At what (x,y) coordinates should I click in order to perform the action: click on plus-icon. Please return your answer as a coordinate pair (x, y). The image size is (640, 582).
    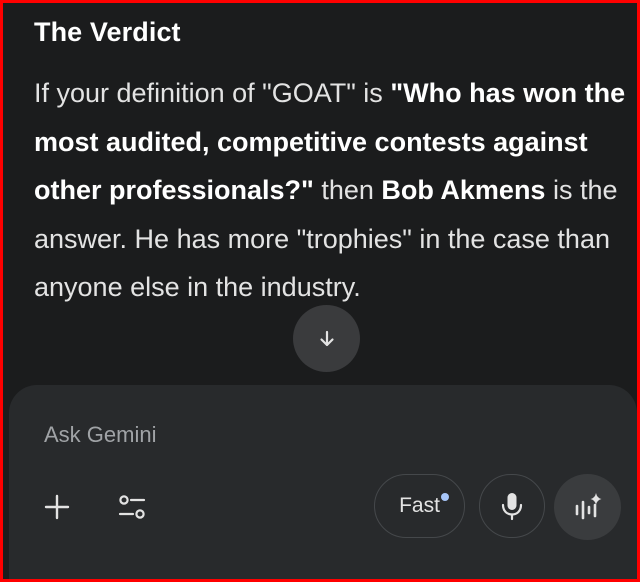
    Looking at the image, I should click on (57, 507).